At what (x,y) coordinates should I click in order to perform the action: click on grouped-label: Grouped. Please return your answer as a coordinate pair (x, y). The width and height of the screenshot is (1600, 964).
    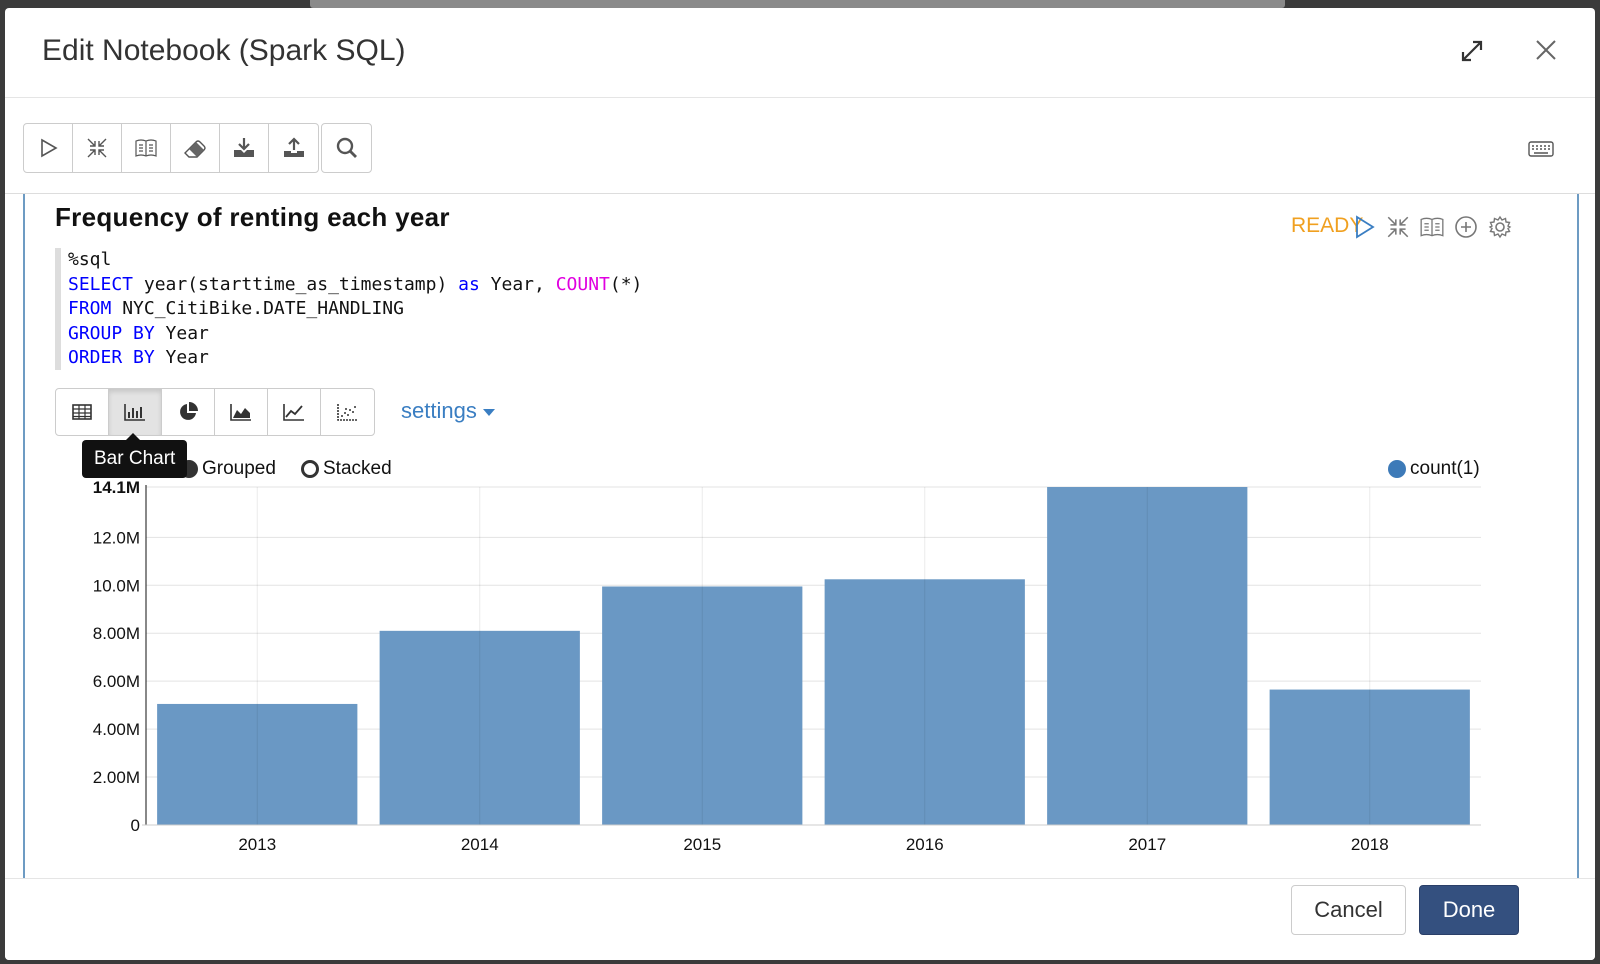
    Looking at the image, I should click on (239, 468).